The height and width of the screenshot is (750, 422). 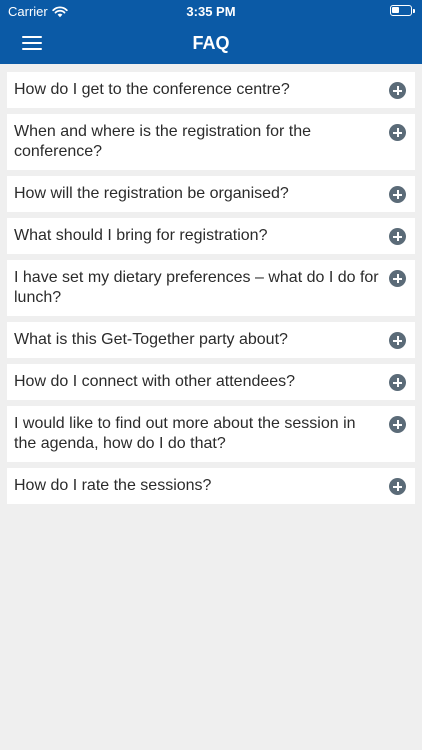 I want to click on faq-item: How do I rate the sessions?, so click(x=211, y=486).